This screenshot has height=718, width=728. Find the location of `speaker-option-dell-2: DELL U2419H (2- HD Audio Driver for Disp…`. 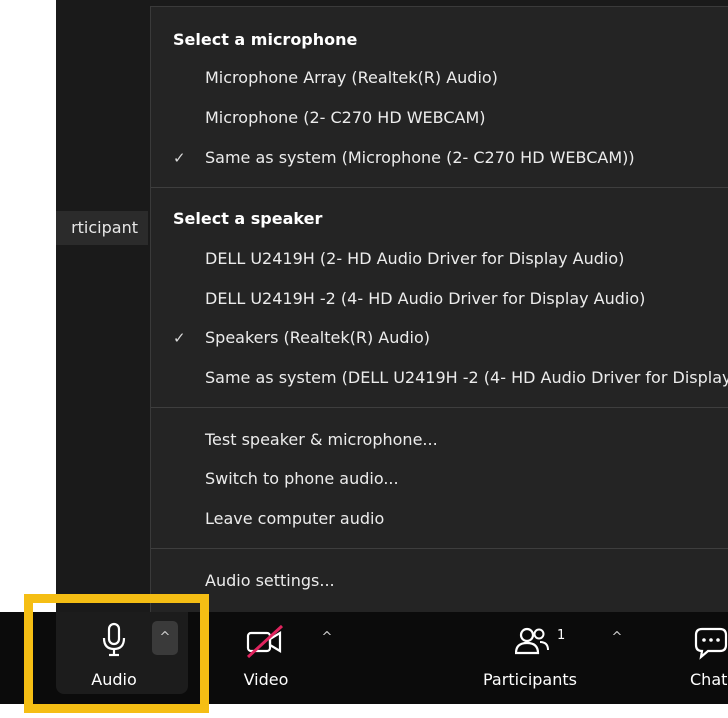

speaker-option-dell-2: DELL U2419H (2- HD Audio Driver for Disp… is located at coordinates (439, 259).